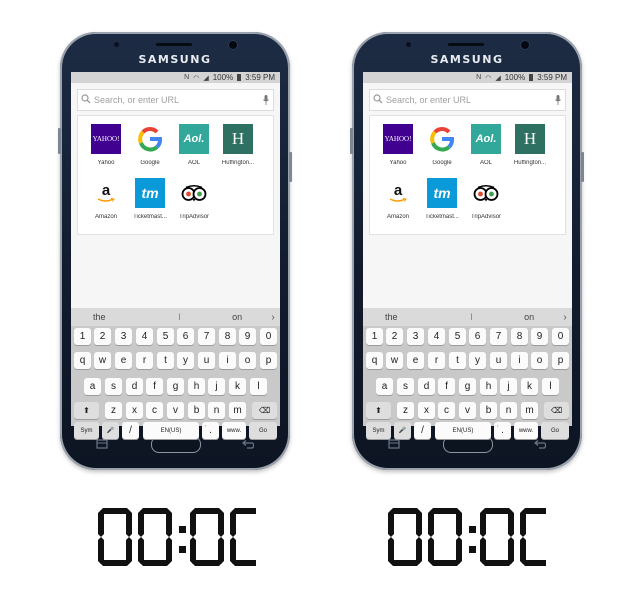  Describe the element at coordinates (550, 386) in the screenshot. I see `key-l: l` at that location.